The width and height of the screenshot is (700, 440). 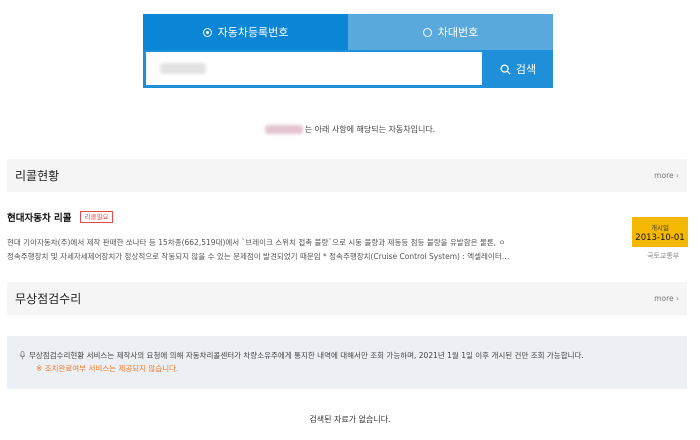 What do you see at coordinates (183, 68) in the screenshot?
I see `blurred-input-value` at bounding box center [183, 68].